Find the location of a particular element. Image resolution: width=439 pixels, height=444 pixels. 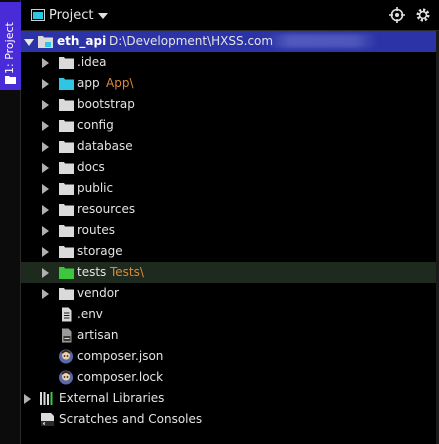

view-selector-label: Project is located at coordinates (71, 15).